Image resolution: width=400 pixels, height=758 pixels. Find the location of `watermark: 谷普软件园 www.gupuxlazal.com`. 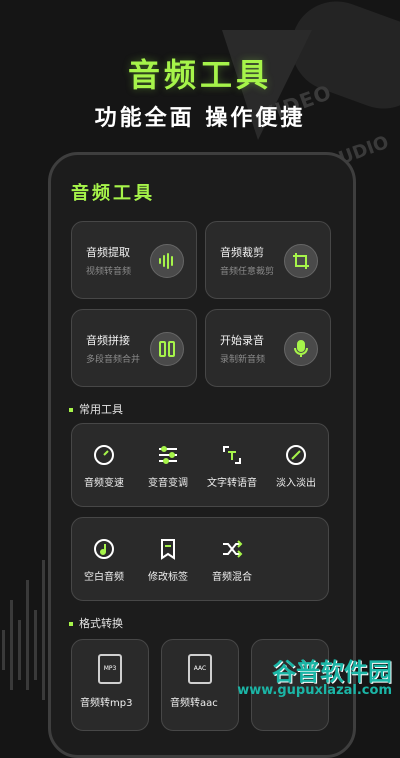

watermark: 谷普软件园 www.gupuxlazal.com is located at coordinates (314, 675).